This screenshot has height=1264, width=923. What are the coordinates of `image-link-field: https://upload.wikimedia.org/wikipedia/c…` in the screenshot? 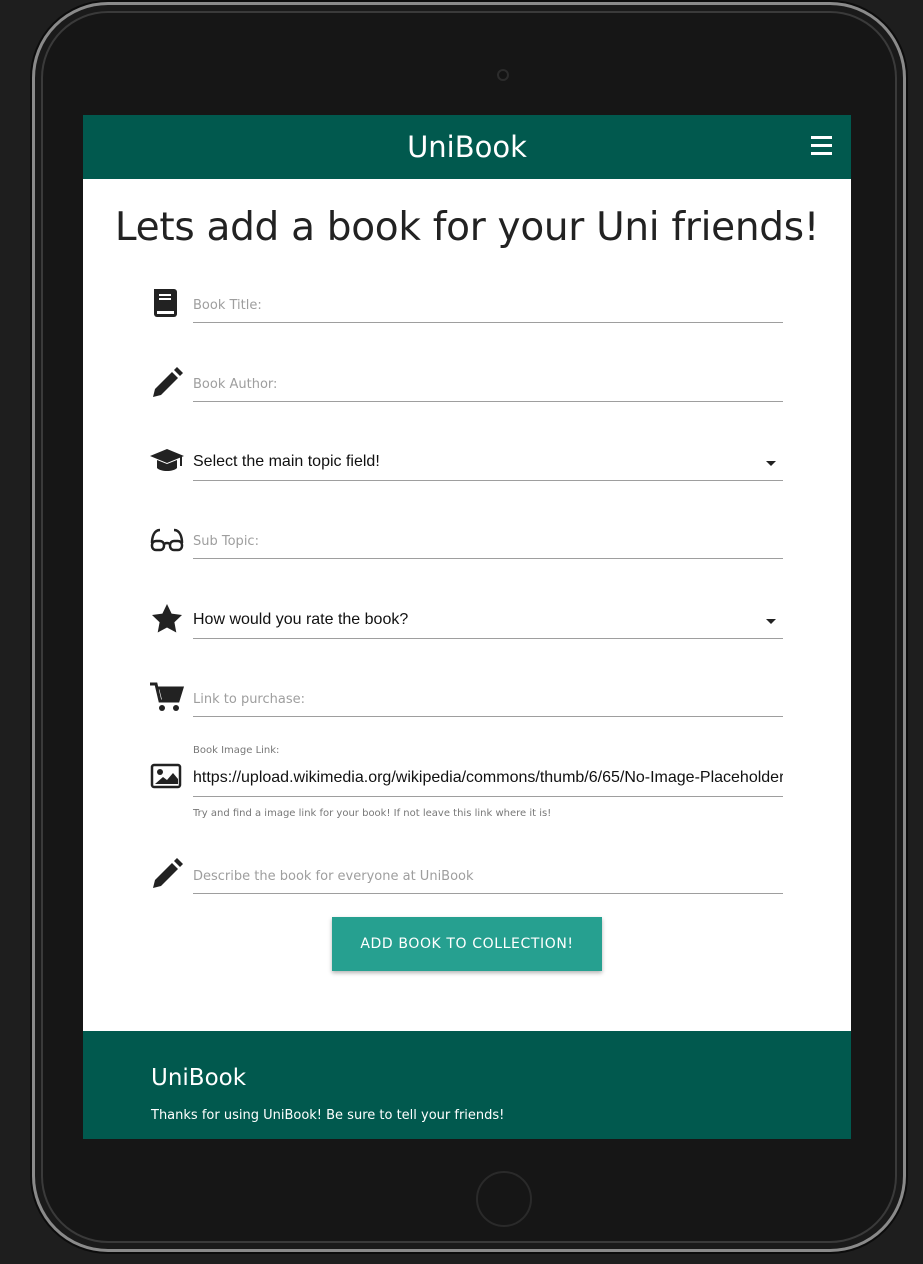 It's located at (488, 780).